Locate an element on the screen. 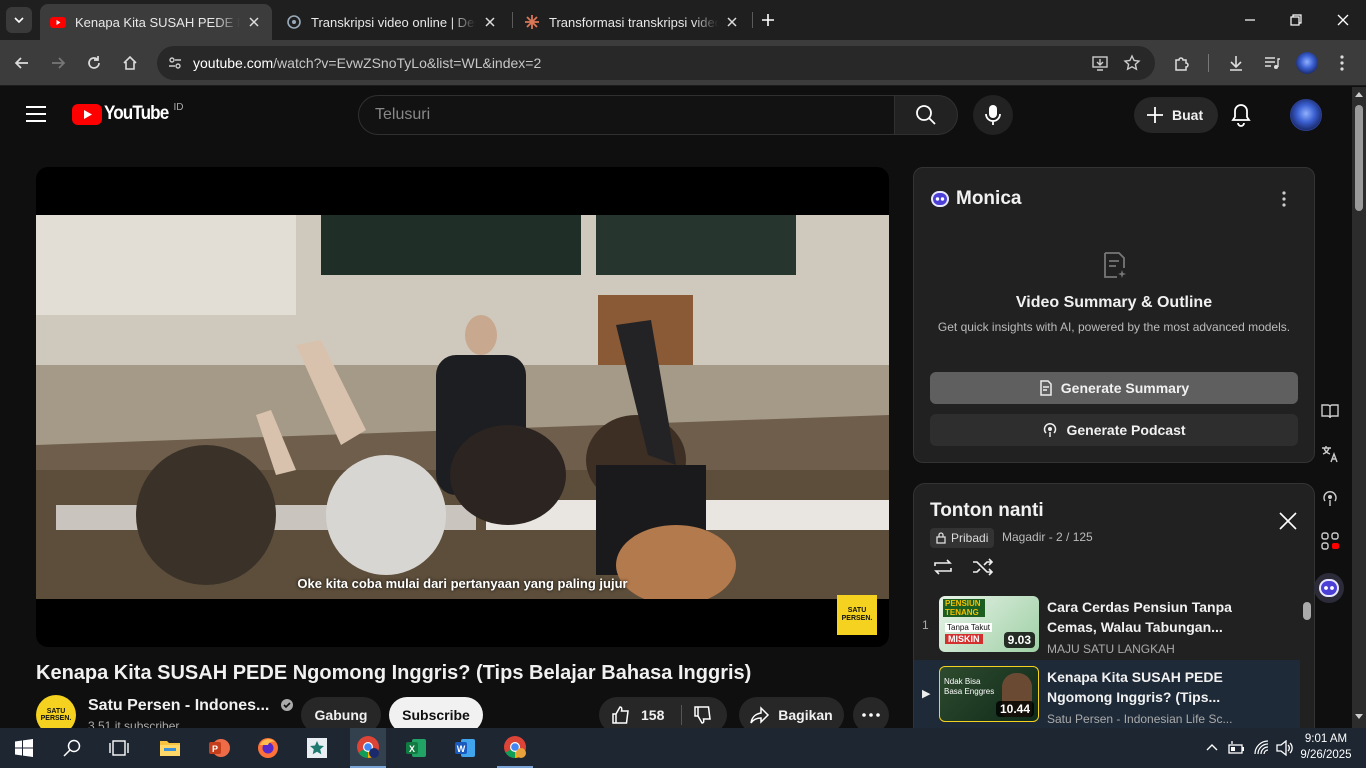 The width and height of the screenshot is (1366, 768). firefox-button is located at coordinates (268, 748).